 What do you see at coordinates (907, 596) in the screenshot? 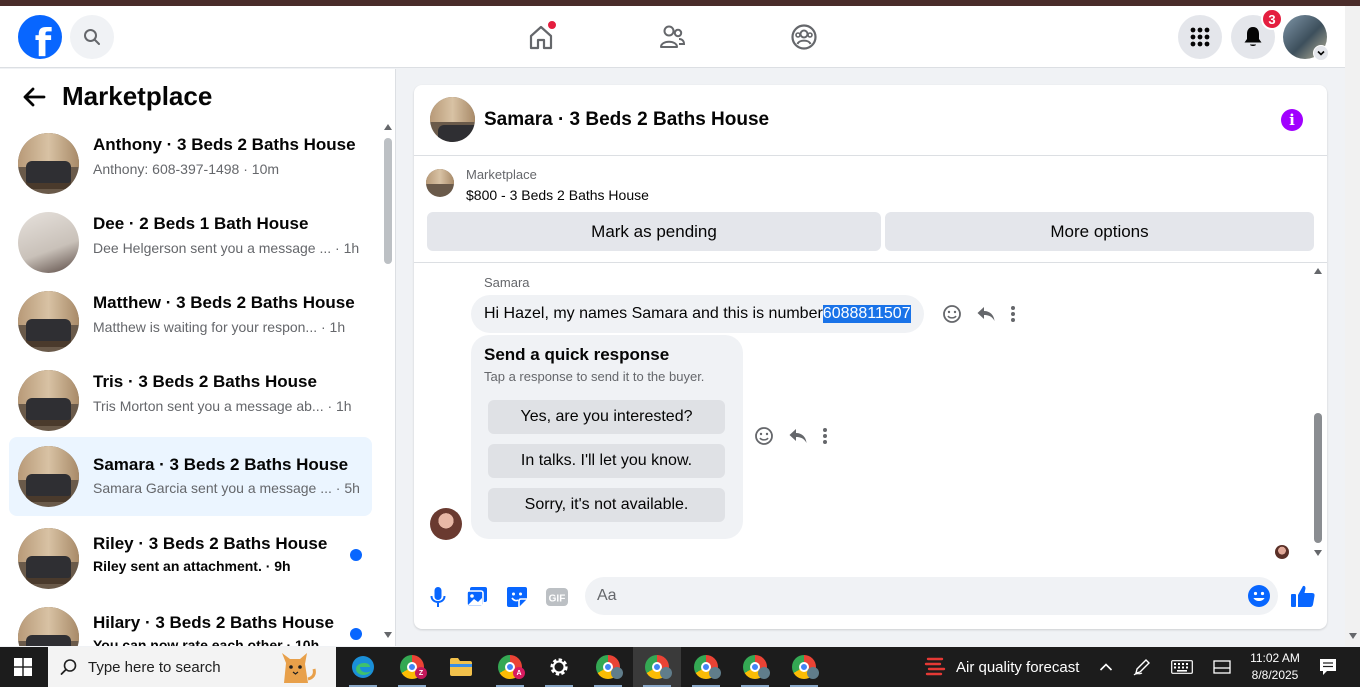
I see `message-input` at bounding box center [907, 596].